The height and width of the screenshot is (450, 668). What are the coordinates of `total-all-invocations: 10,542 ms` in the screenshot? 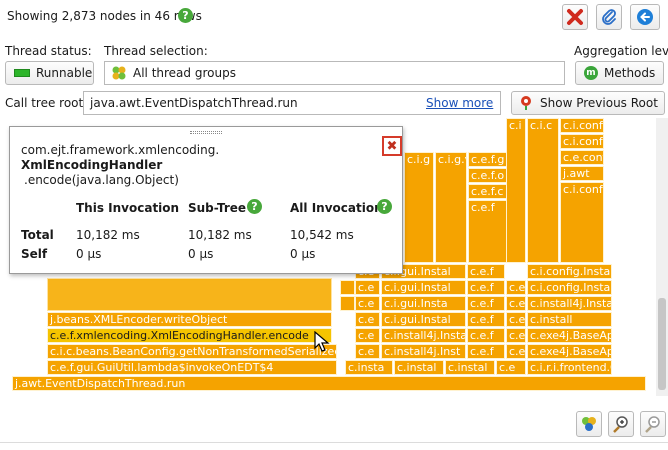 It's located at (322, 235).